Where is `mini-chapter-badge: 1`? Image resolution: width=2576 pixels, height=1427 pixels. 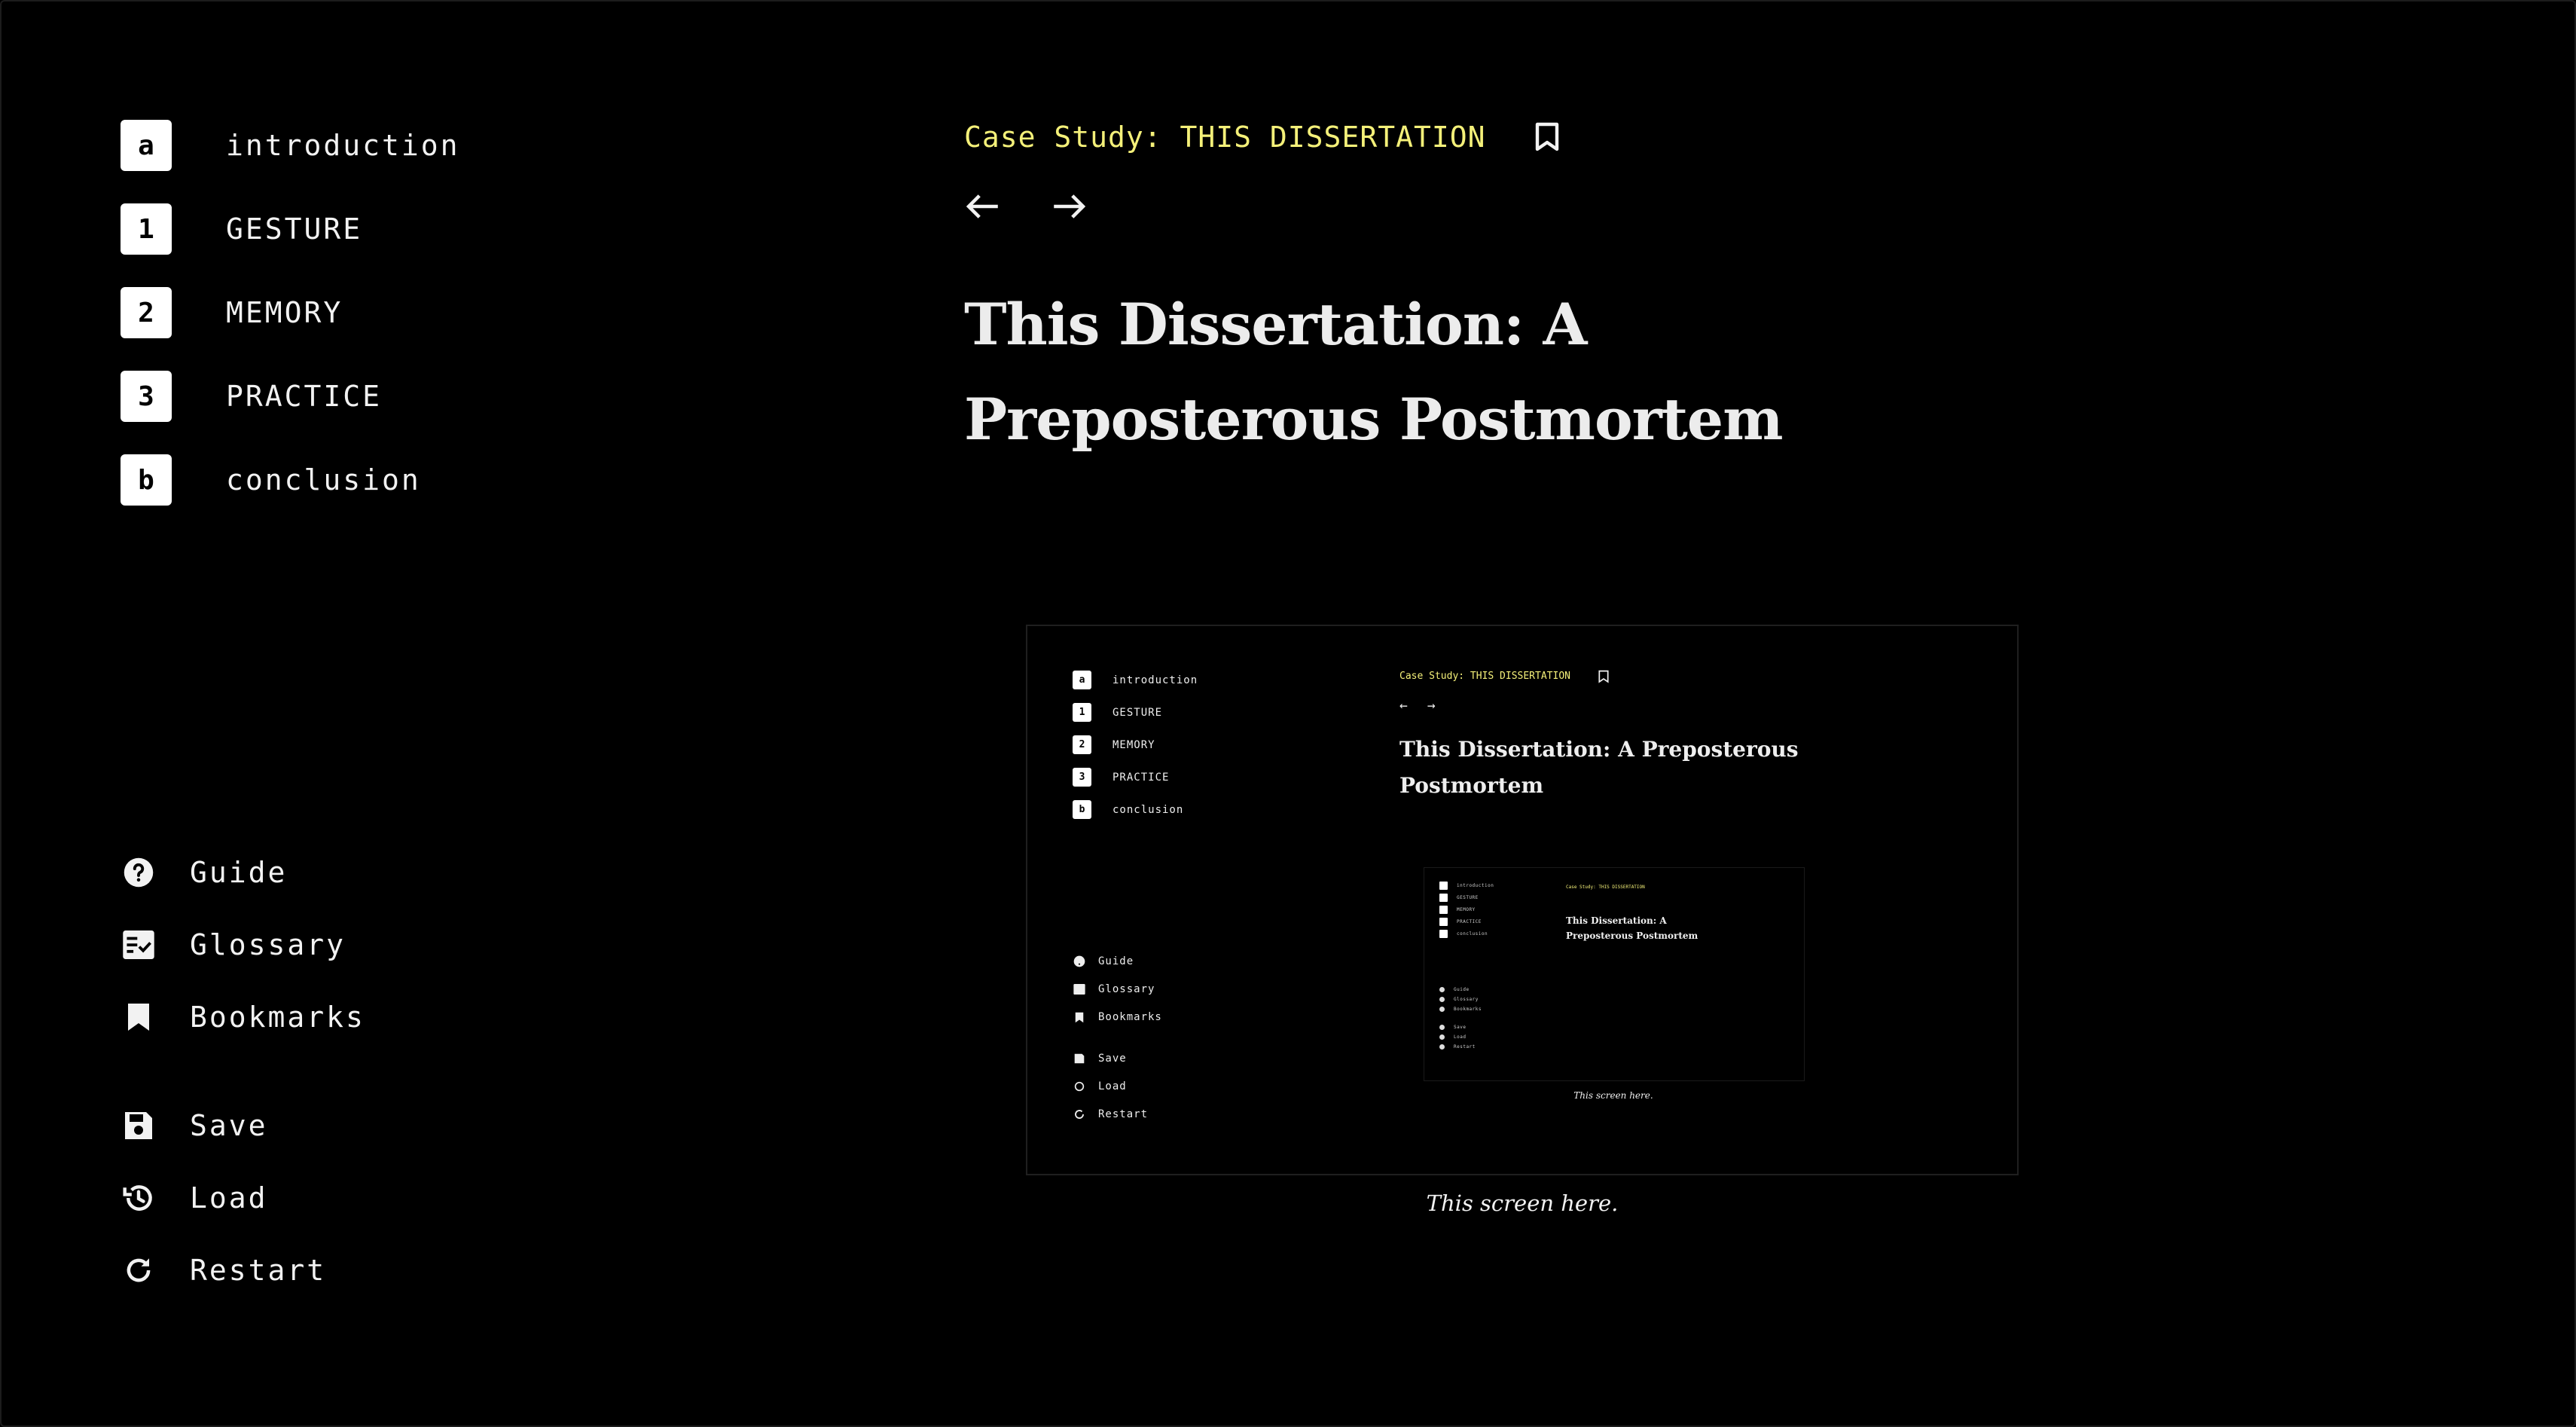 mini-chapter-badge: 1 is located at coordinates (1082, 712).